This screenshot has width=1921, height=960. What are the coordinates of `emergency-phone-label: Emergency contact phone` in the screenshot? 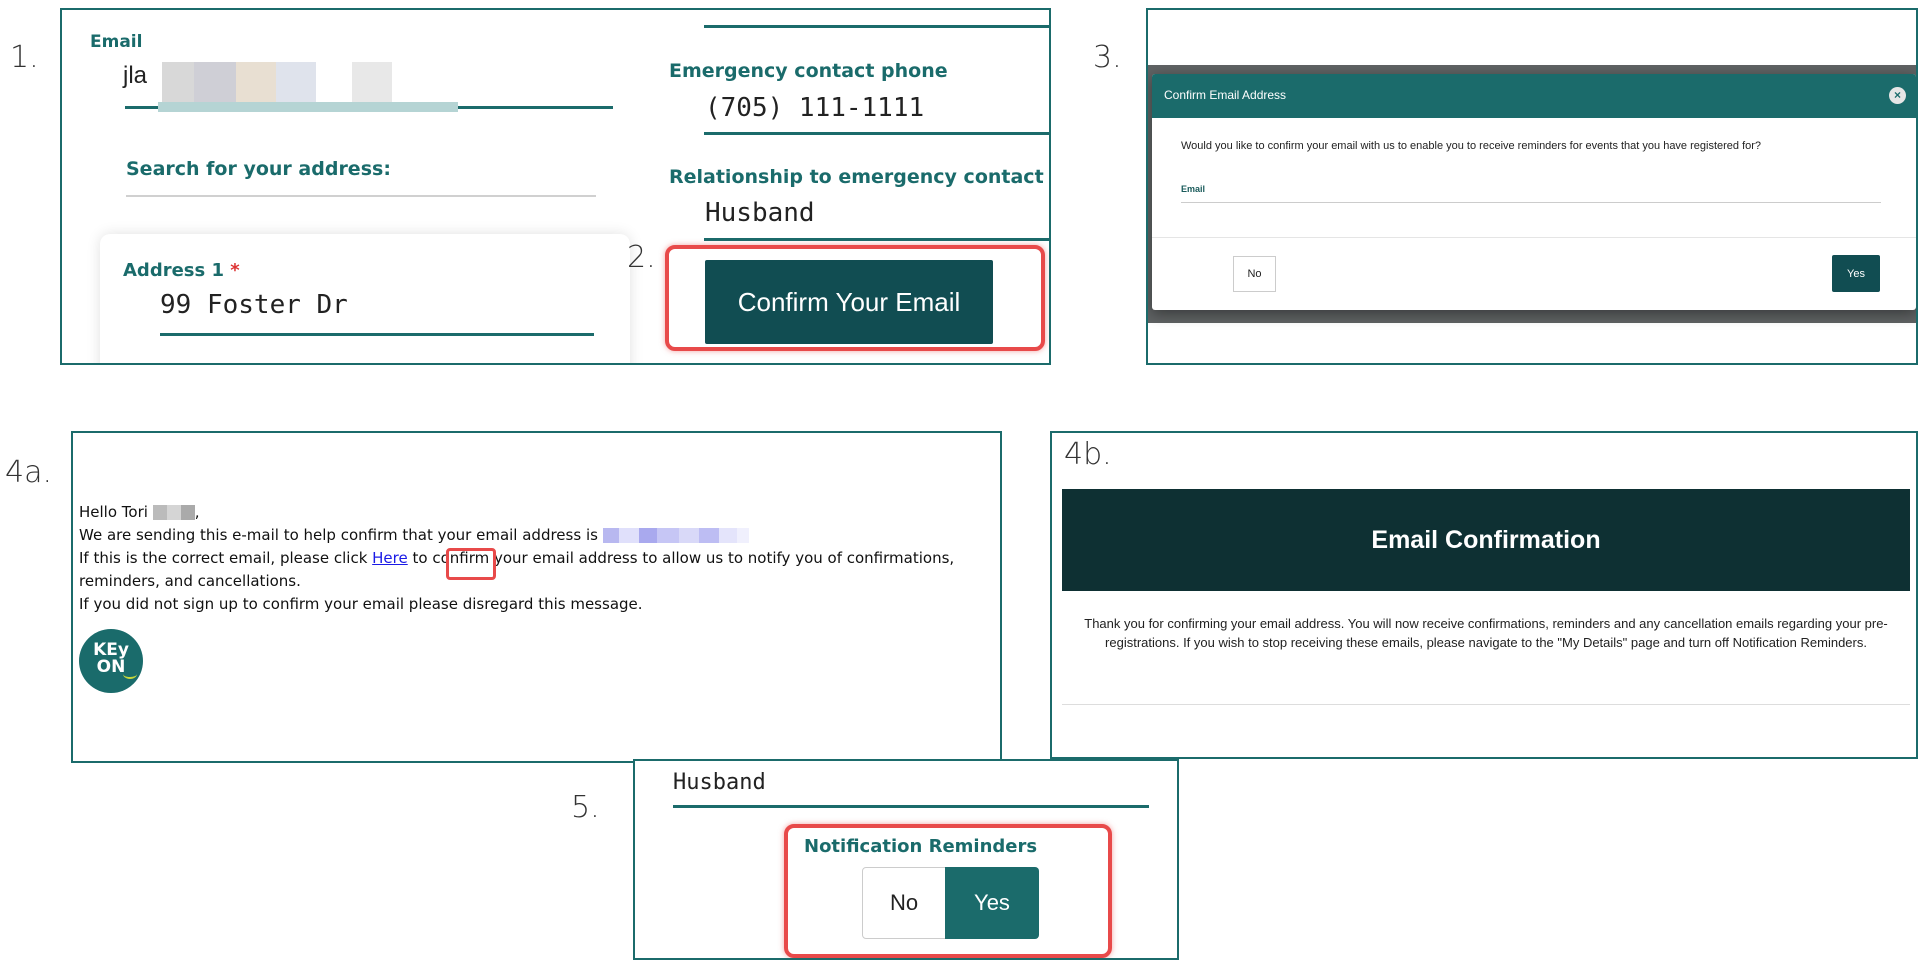 It's located at (808, 71).